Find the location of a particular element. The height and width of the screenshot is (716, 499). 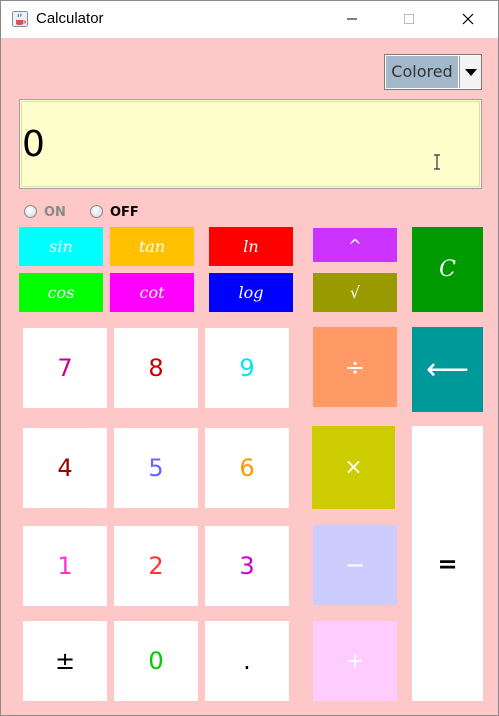

digit-6-button: 6 is located at coordinates (247, 468).